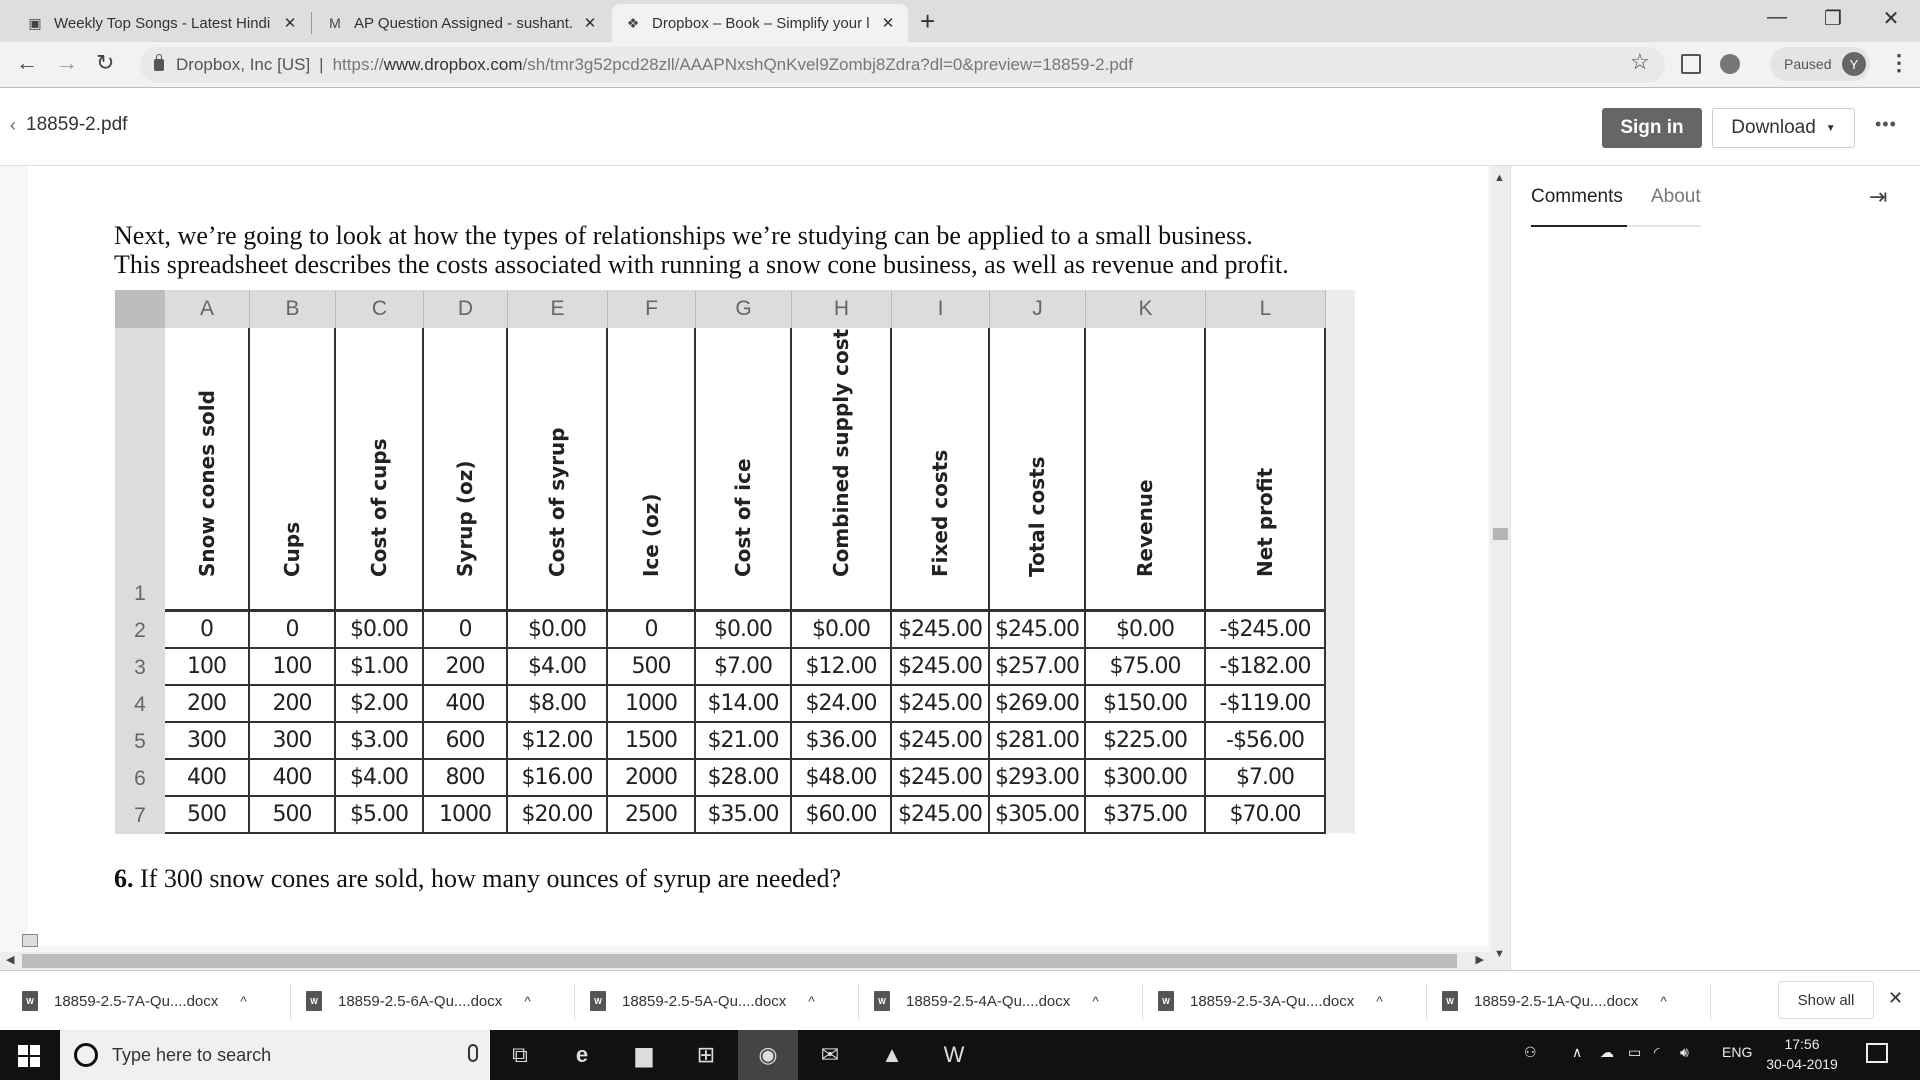 This screenshot has width=1920, height=1080. I want to click on restore-icon: ❐, so click(1833, 18).